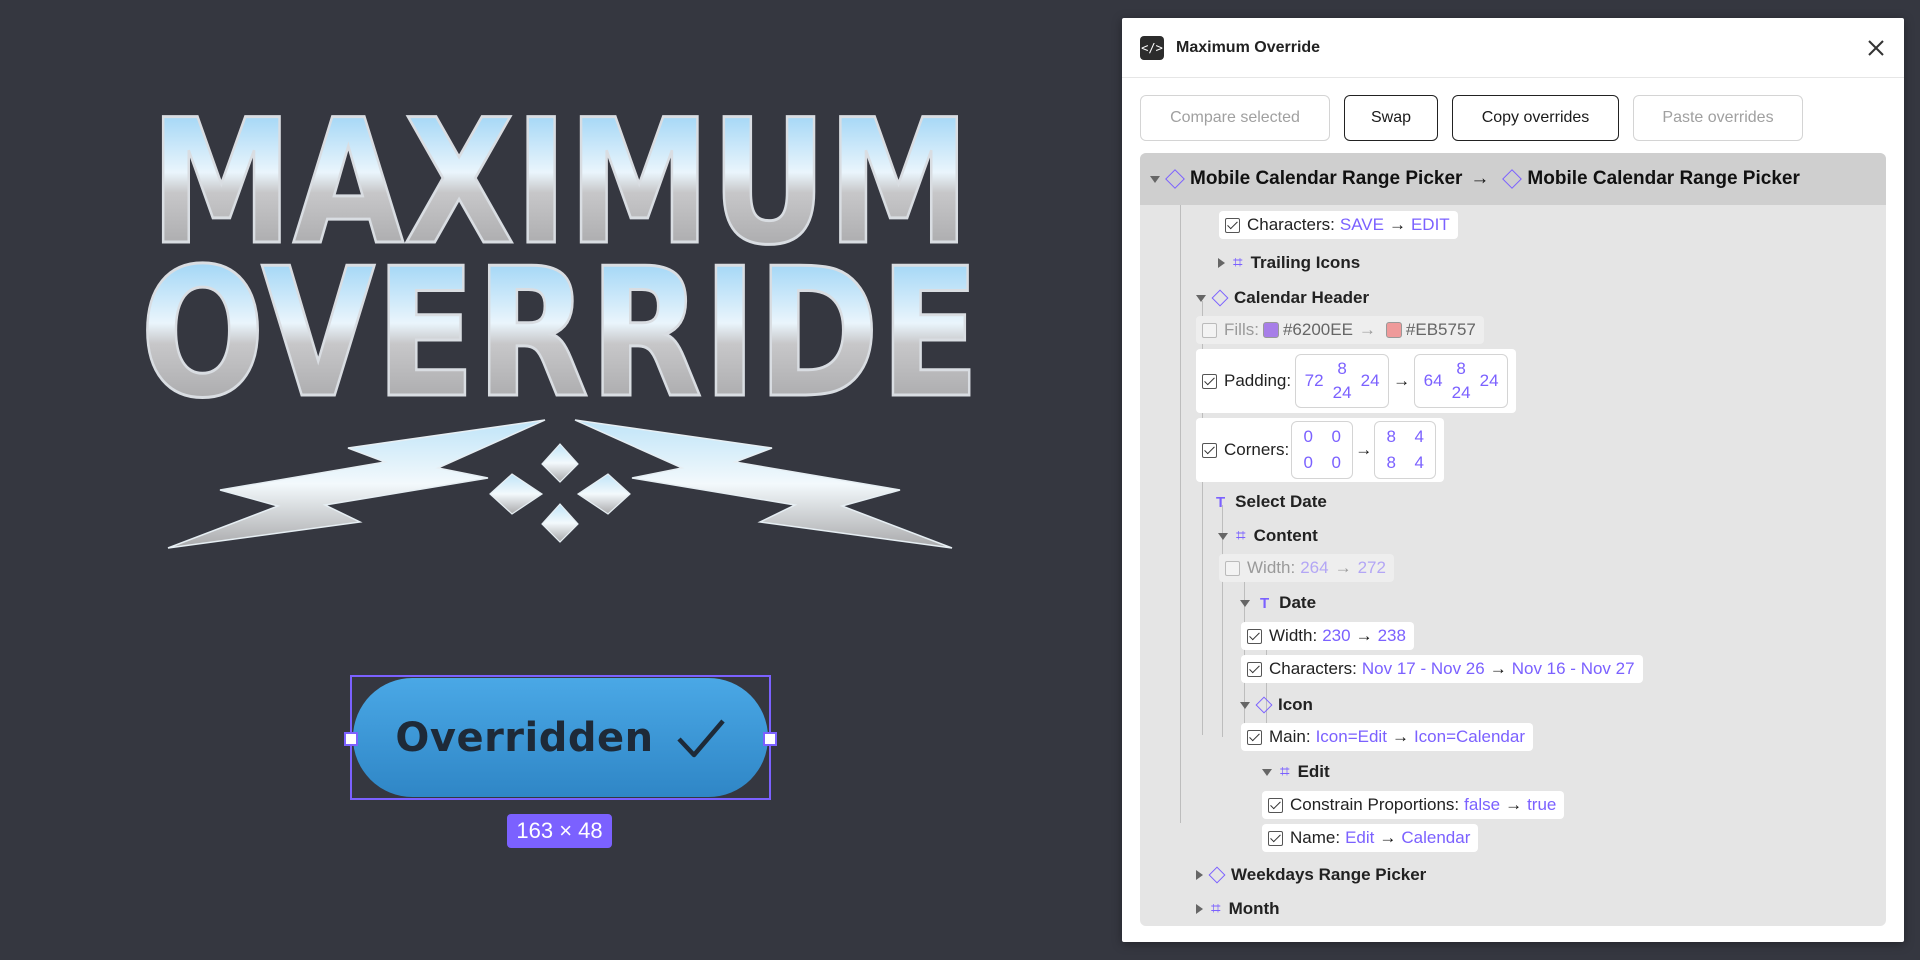 The image size is (1920, 960). I want to click on padding-from-box: 8 72 24 24, so click(1342, 381).